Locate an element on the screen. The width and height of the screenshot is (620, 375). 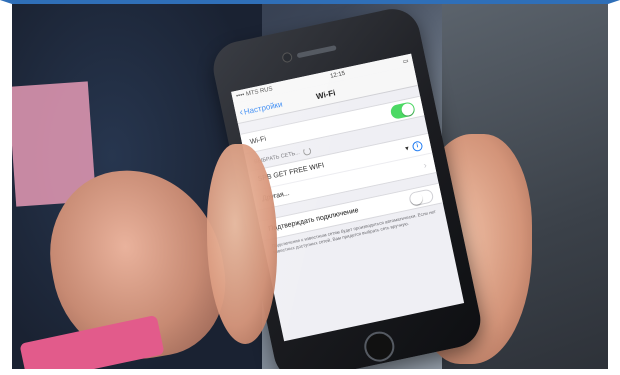
home-button is located at coordinates (379, 346).